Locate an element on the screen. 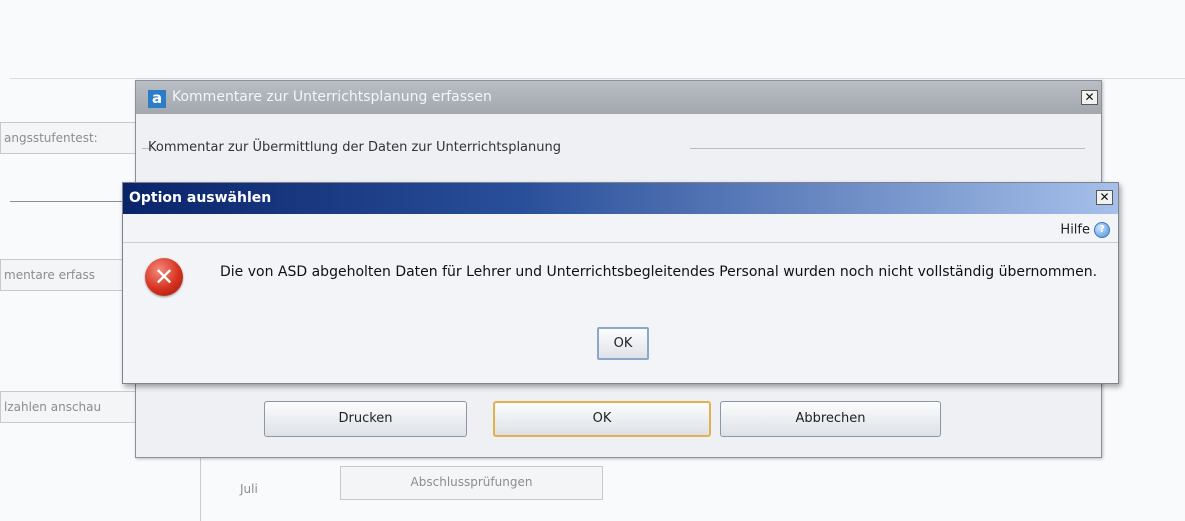 The image size is (1185, 521). group-line-right is located at coordinates (887, 148).